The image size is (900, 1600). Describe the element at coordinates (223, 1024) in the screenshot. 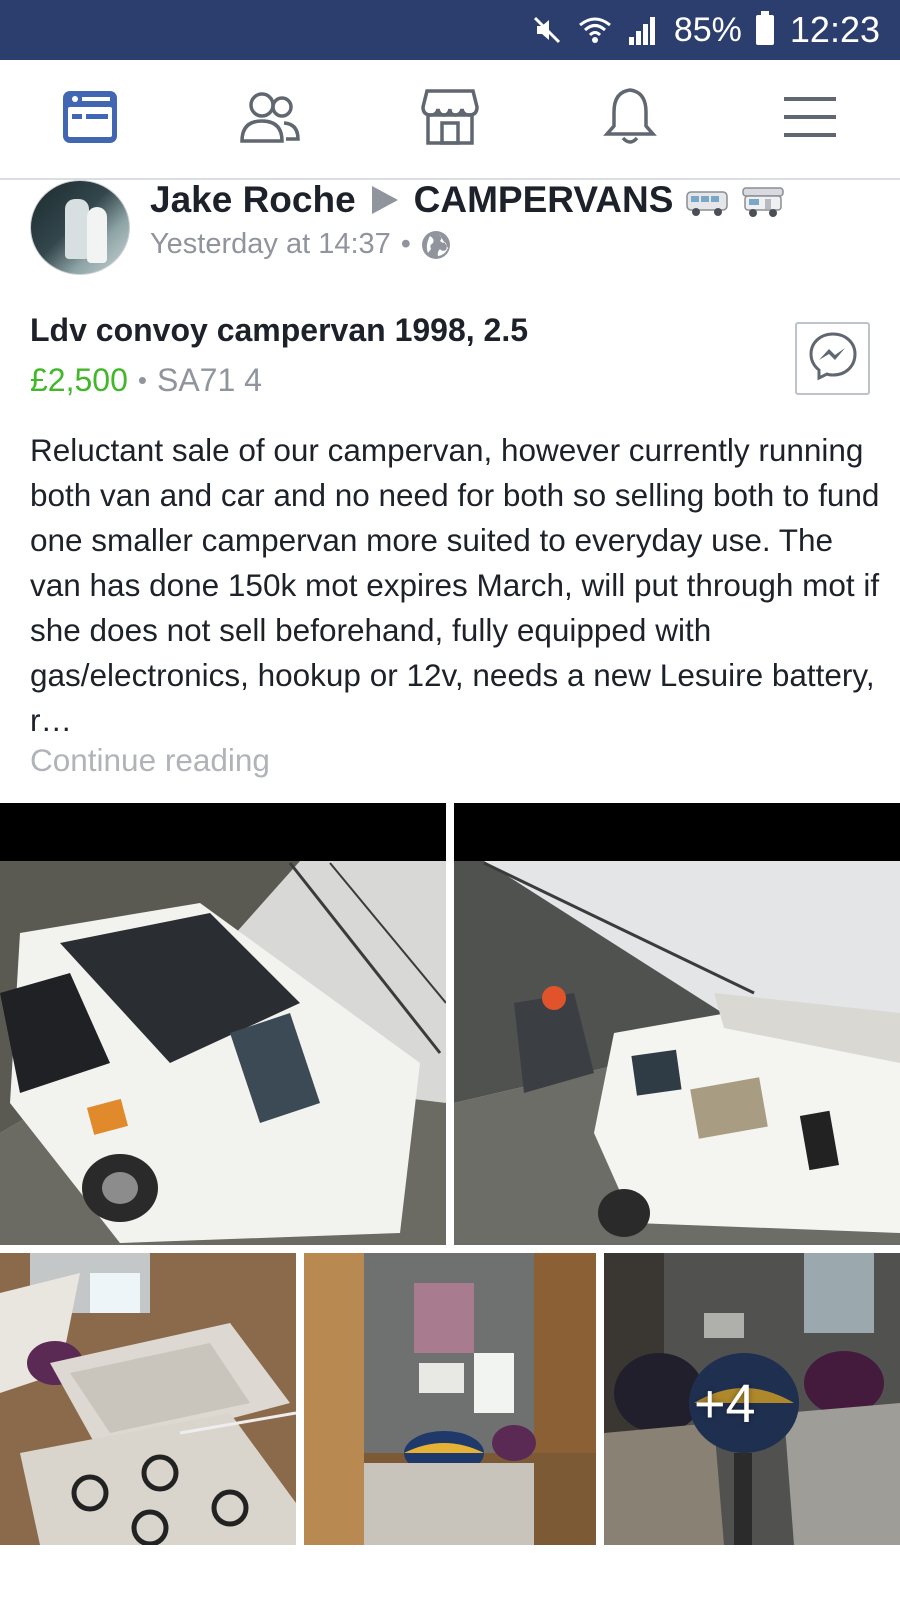

I see `photo-van-front` at that location.